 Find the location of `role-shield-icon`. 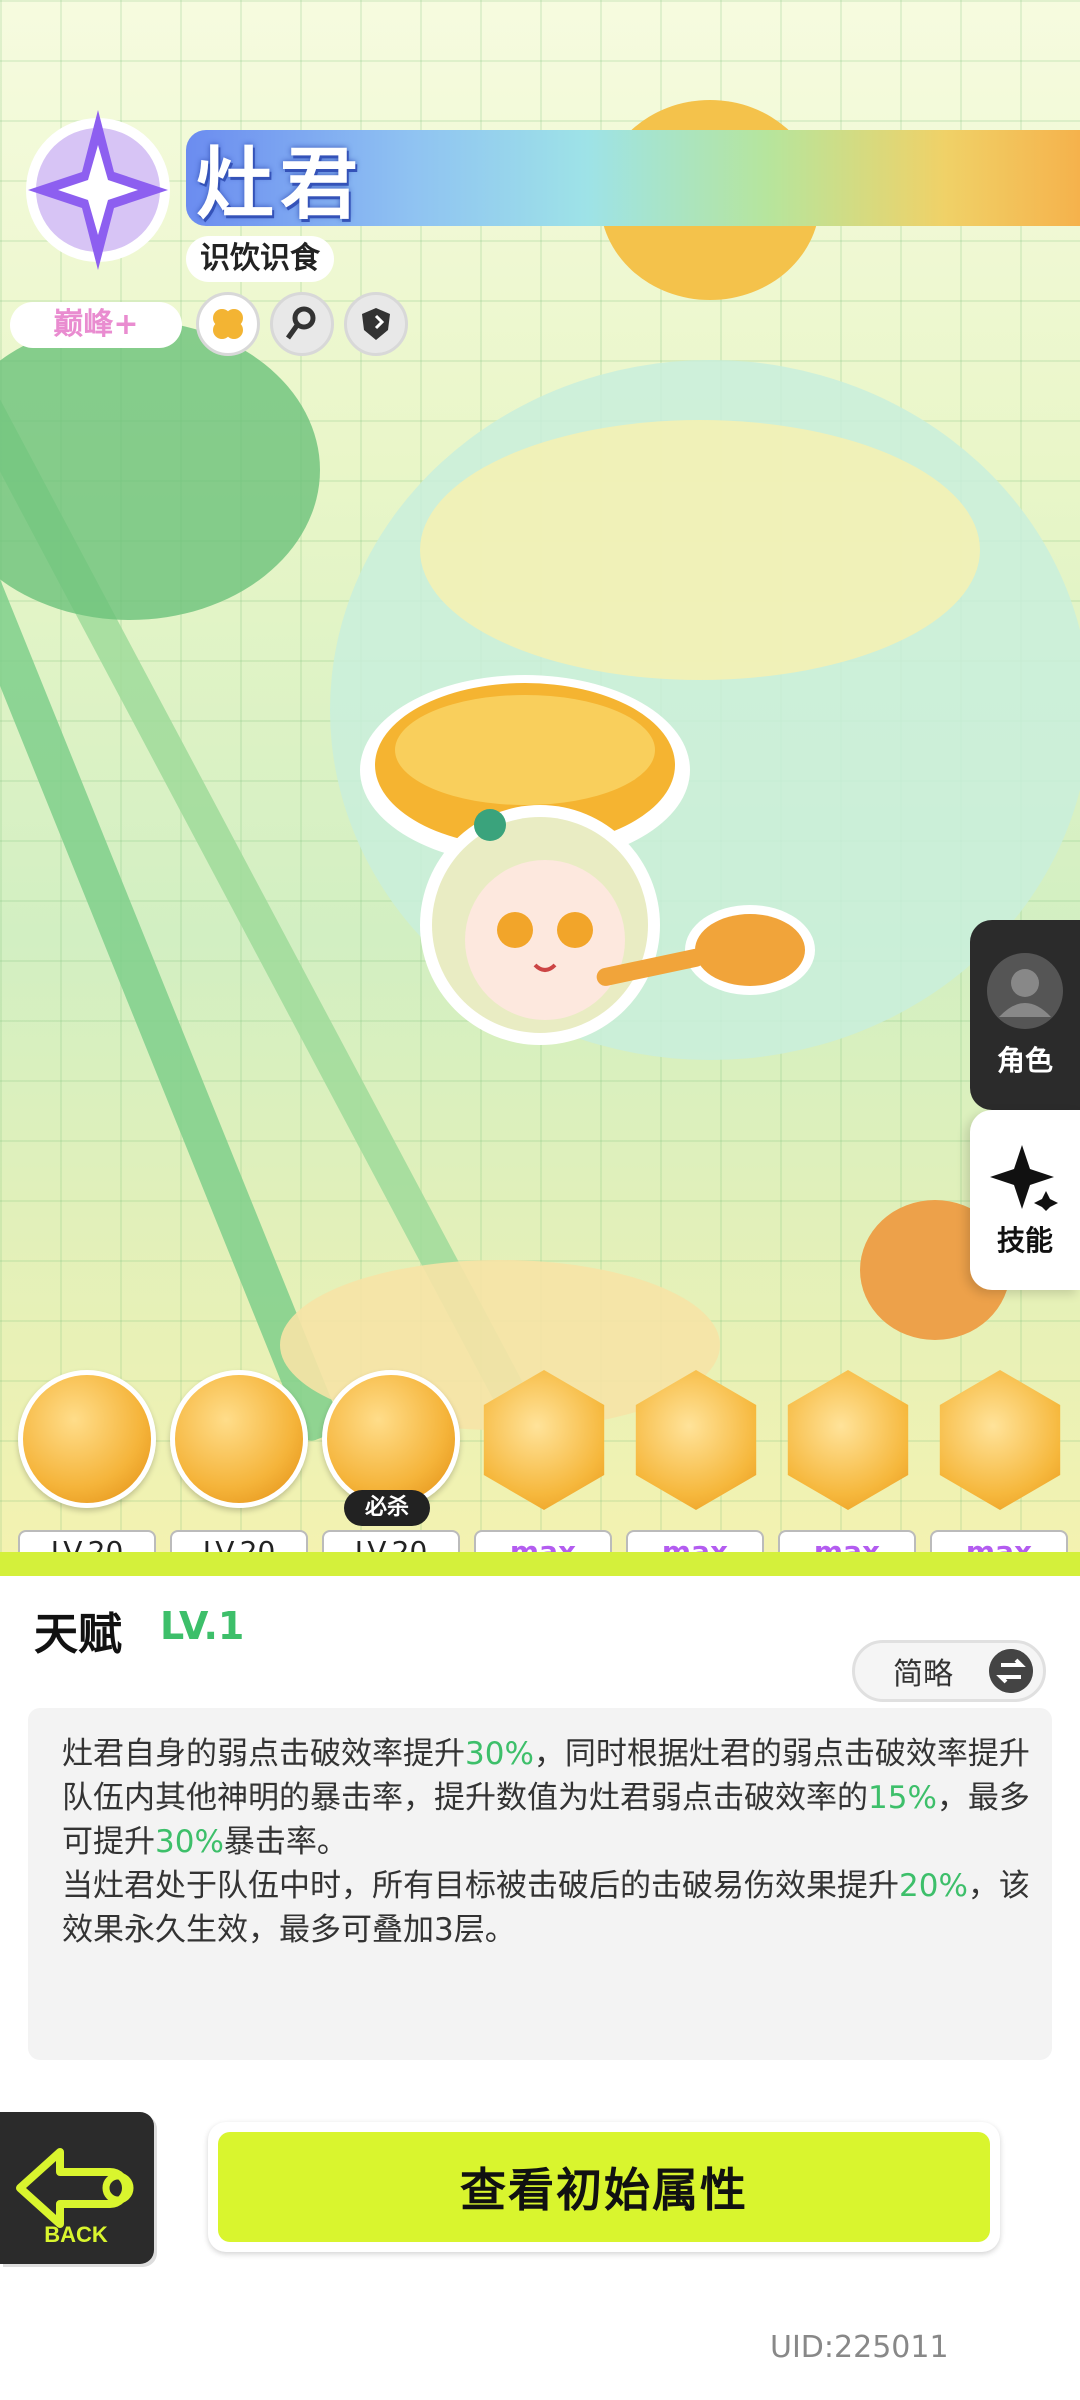

role-shield-icon is located at coordinates (376, 324).